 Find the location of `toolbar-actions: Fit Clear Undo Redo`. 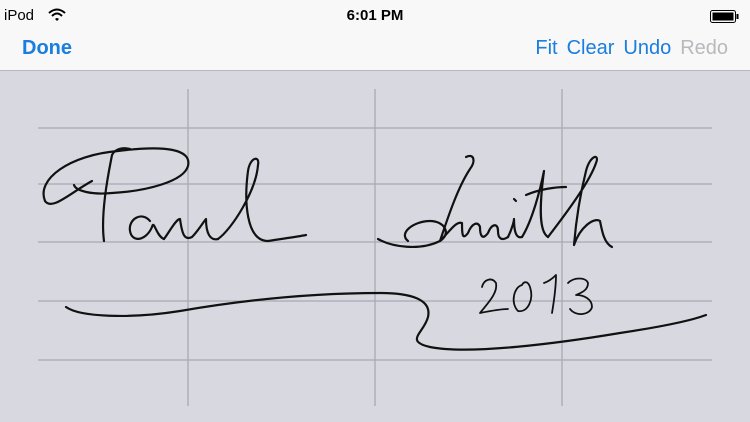

toolbar-actions: Fit Clear Undo Redo is located at coordinates (631, 48).